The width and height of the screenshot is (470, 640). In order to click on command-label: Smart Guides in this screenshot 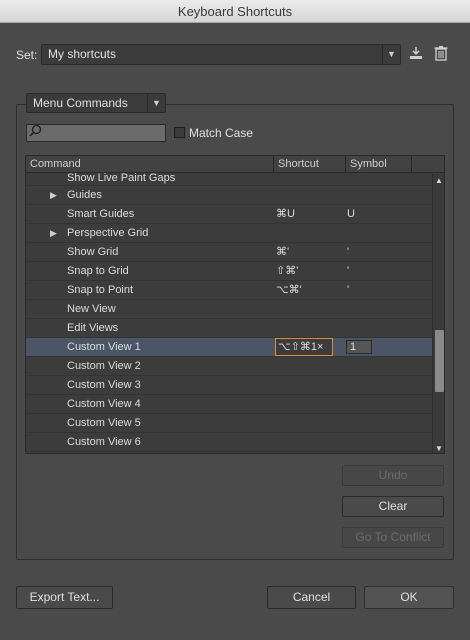, I will do `click(101, 214)`.